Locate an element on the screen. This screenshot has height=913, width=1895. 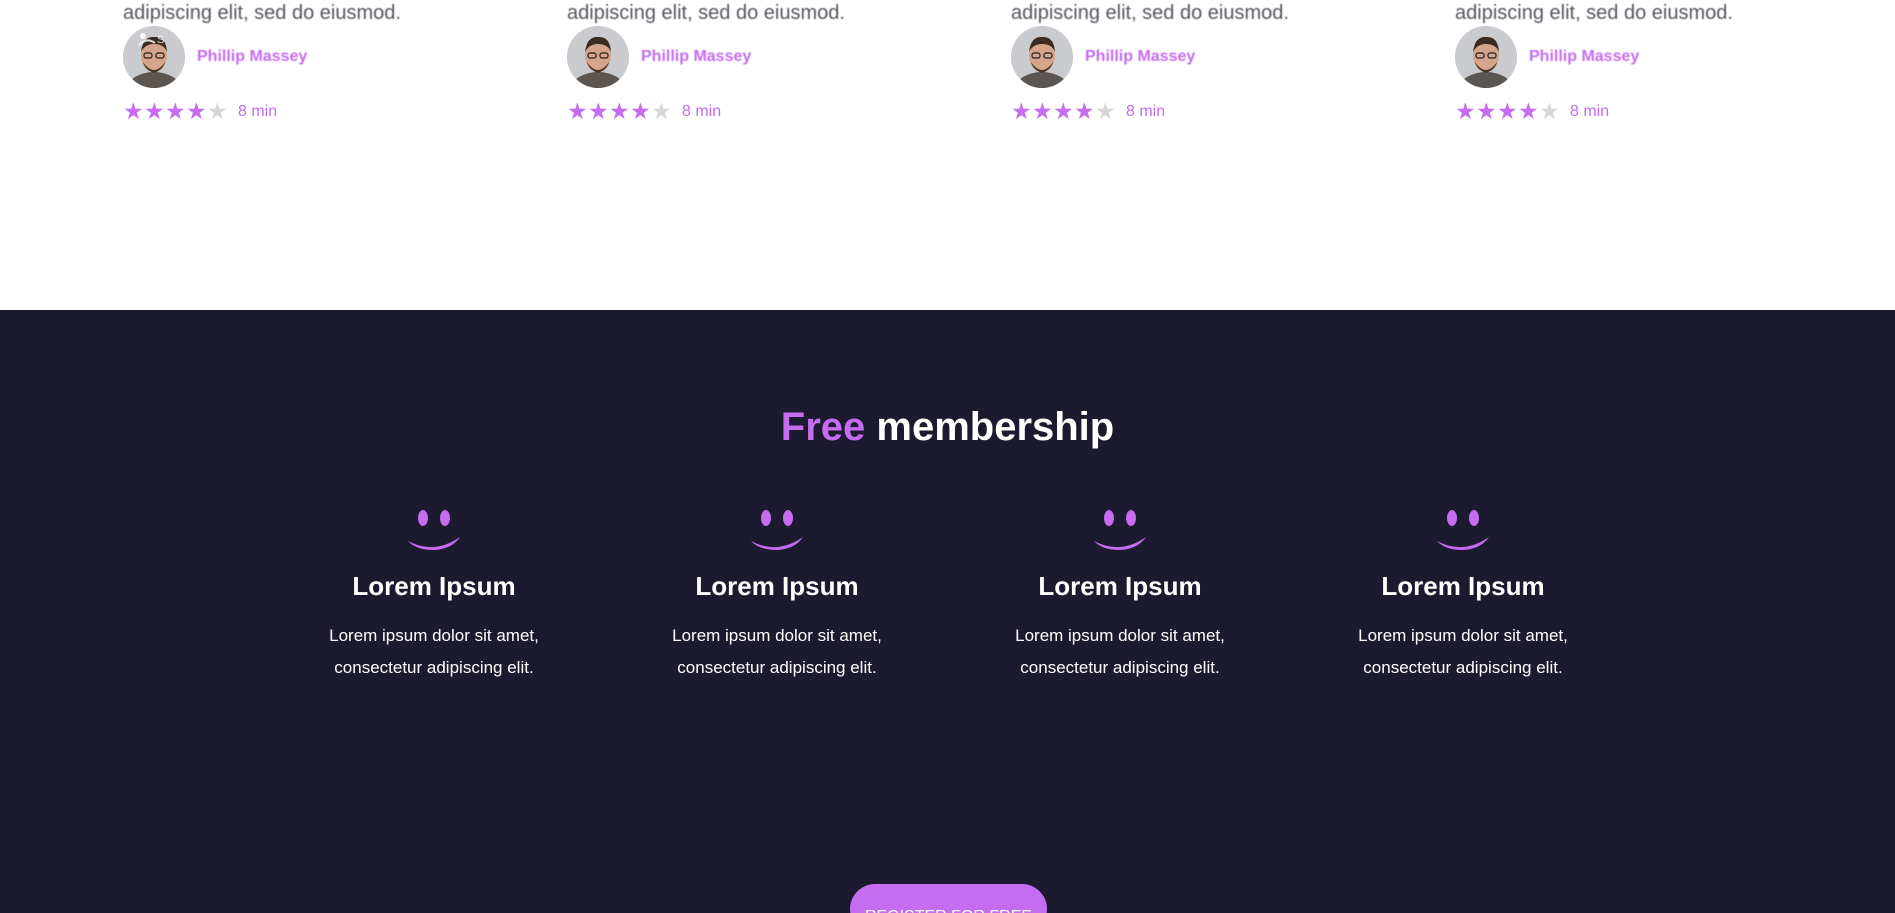
register-for-free-button: Register for free is located at coordinates (948, 898).